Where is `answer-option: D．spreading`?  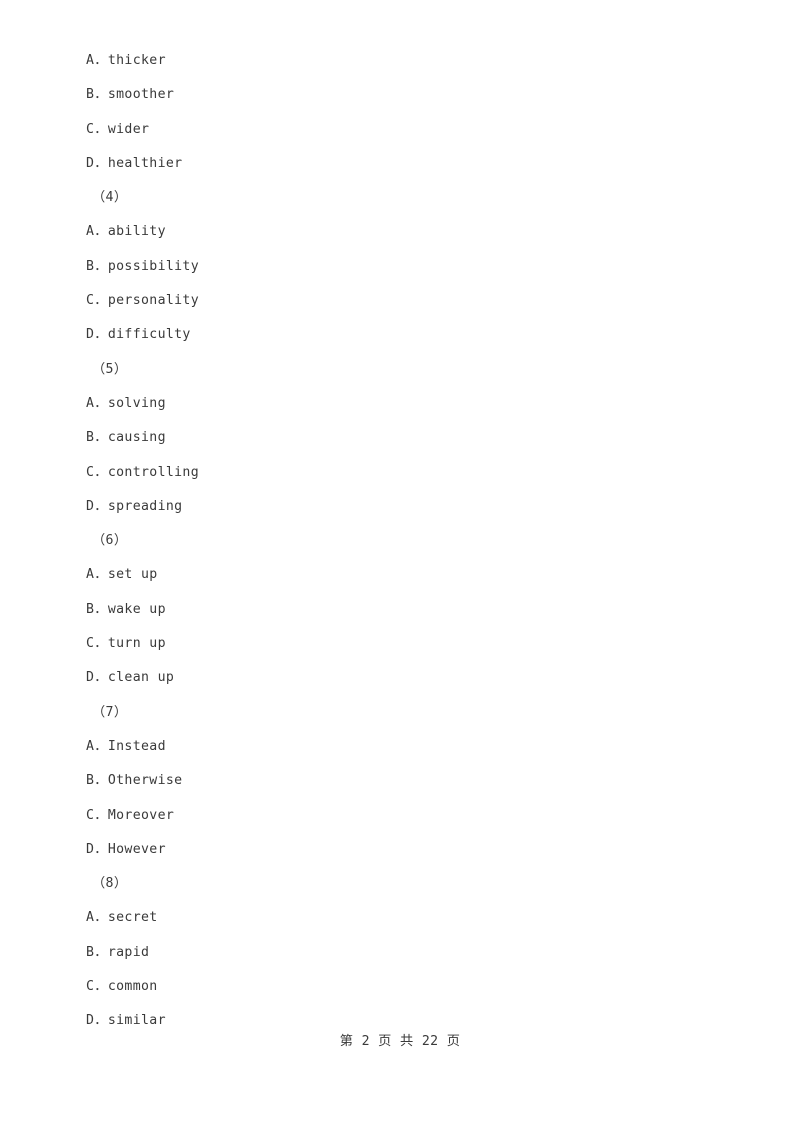 answer-option: D．spreading is located at coordinates (400, 507).